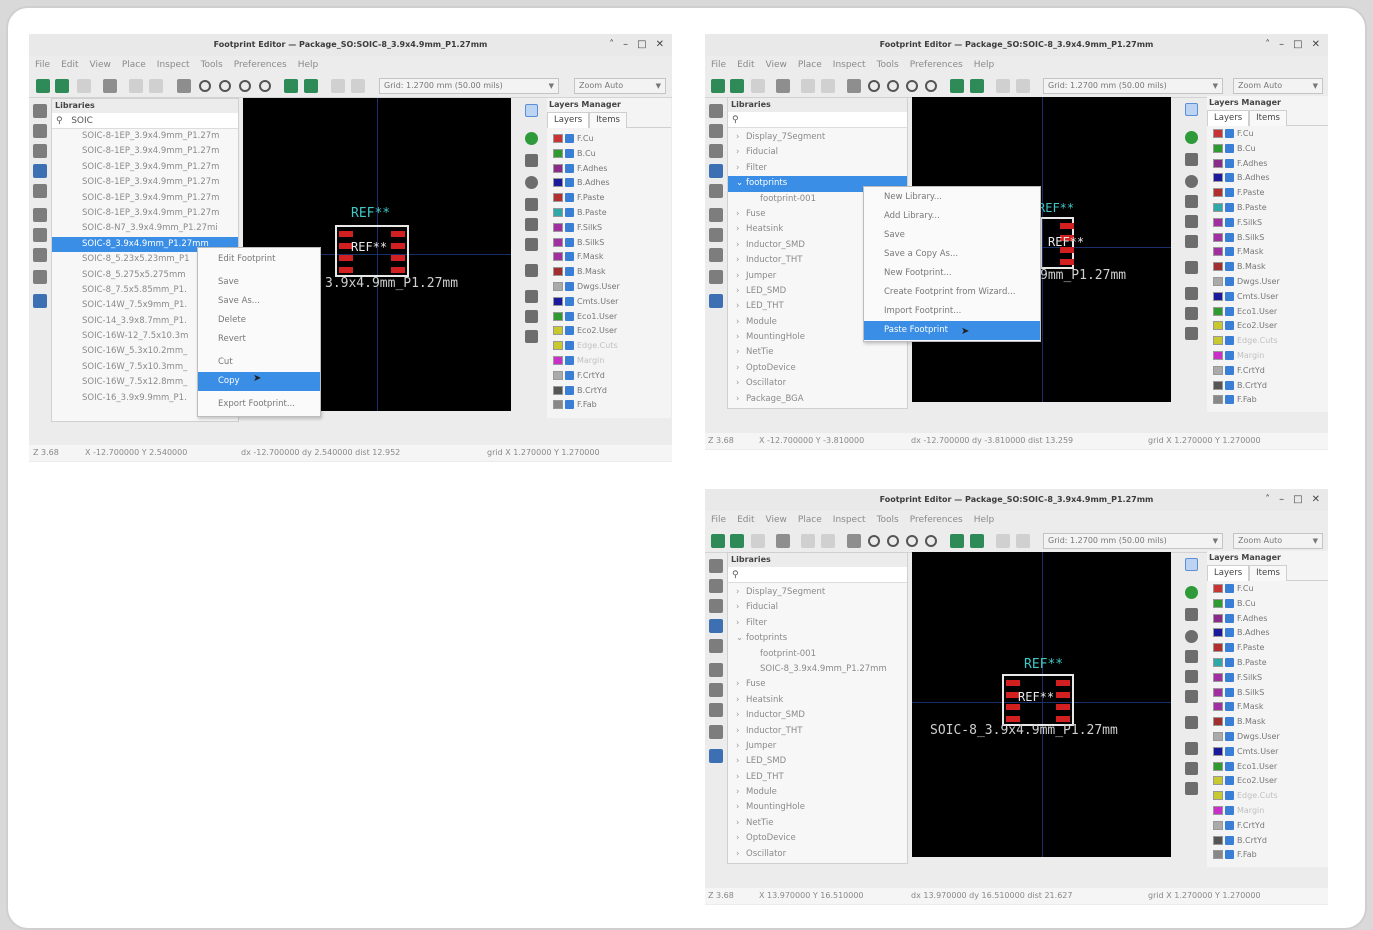 The width and height of the screenshot is (1373, 930). I want to click on layer-row: F.Cu, so click(1267, 134).